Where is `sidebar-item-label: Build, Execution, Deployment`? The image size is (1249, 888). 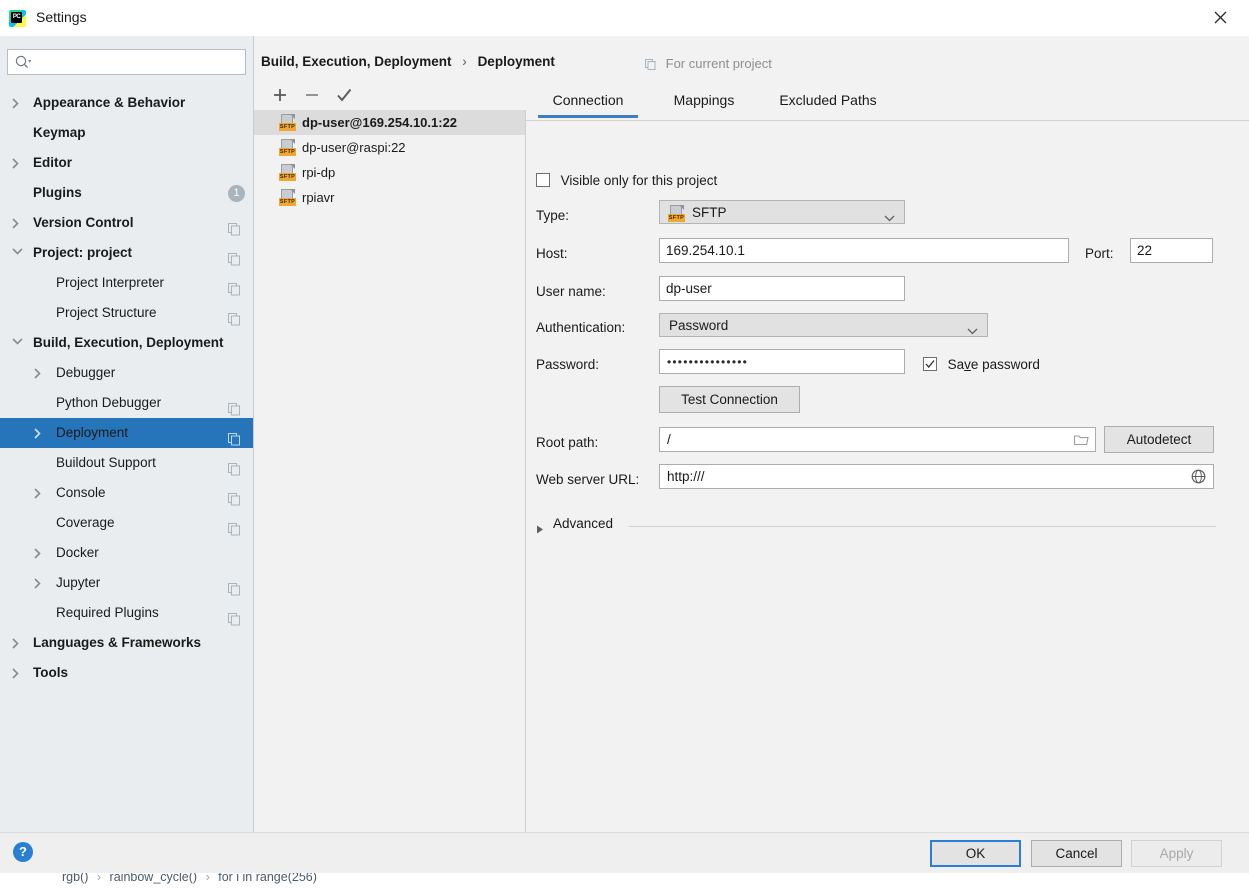 sidebar-item-label: Build, Execution, Deployment is located at coordinates (128, 342).